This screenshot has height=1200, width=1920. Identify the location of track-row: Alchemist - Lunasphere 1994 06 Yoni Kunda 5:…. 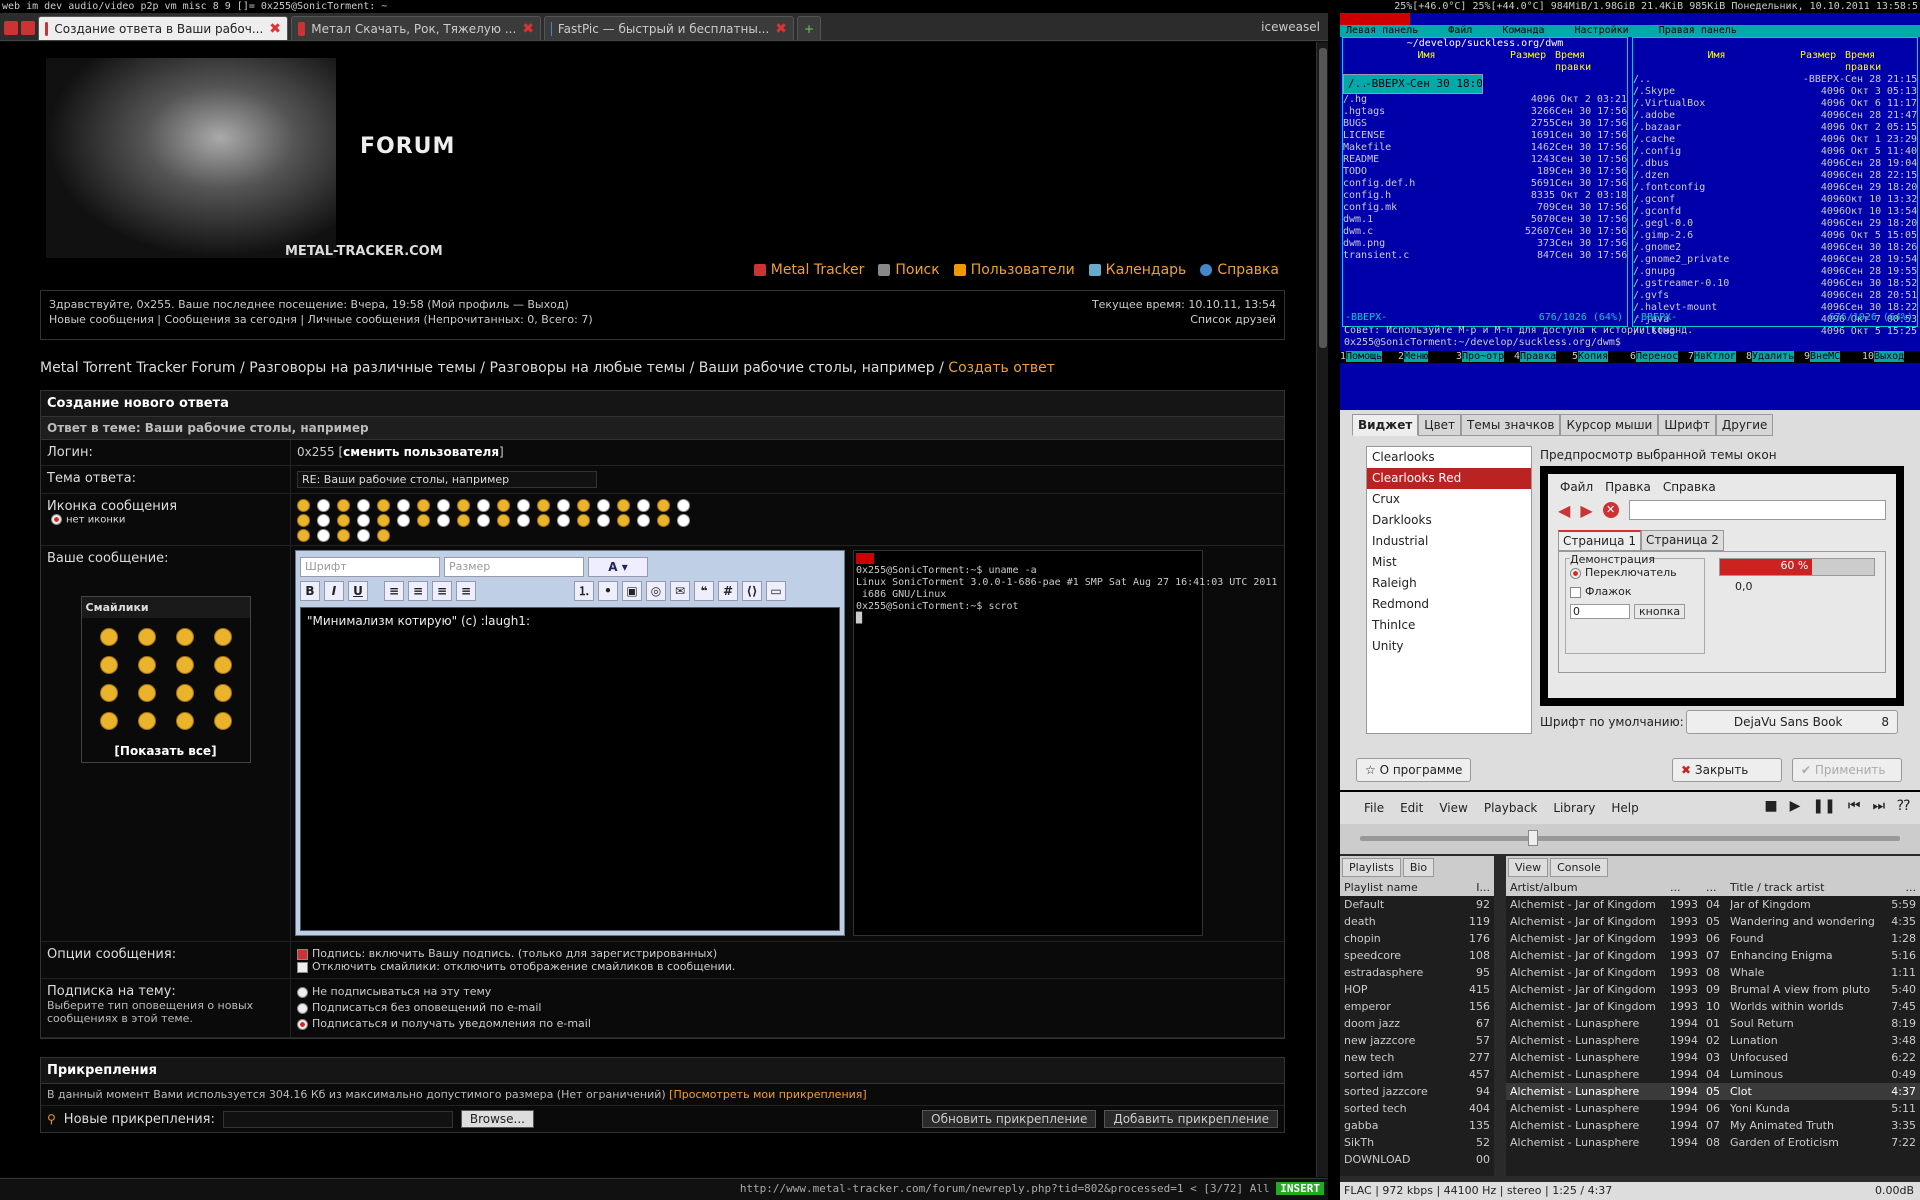
(1713, 1108).